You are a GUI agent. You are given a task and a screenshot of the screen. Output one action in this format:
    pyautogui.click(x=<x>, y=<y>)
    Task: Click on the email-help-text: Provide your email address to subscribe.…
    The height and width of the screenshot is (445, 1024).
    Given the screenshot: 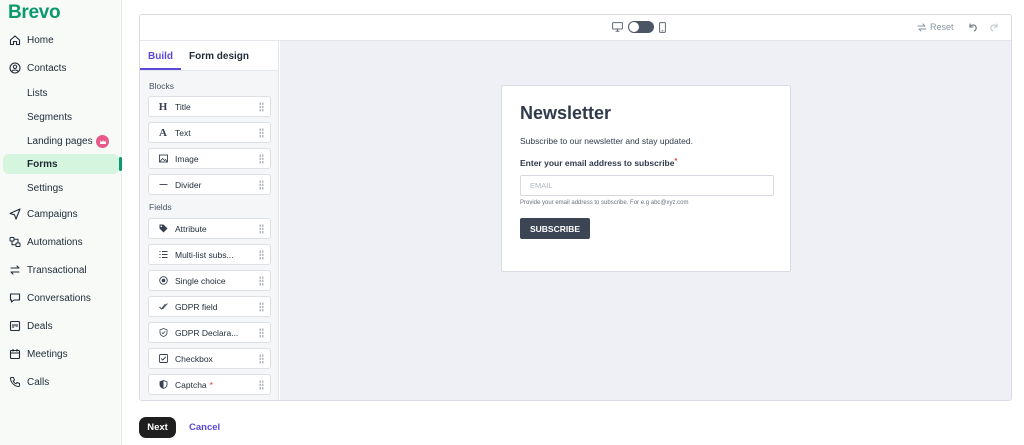 What is the action you would take?
    pyautogui.click(x=604, y=203)
    